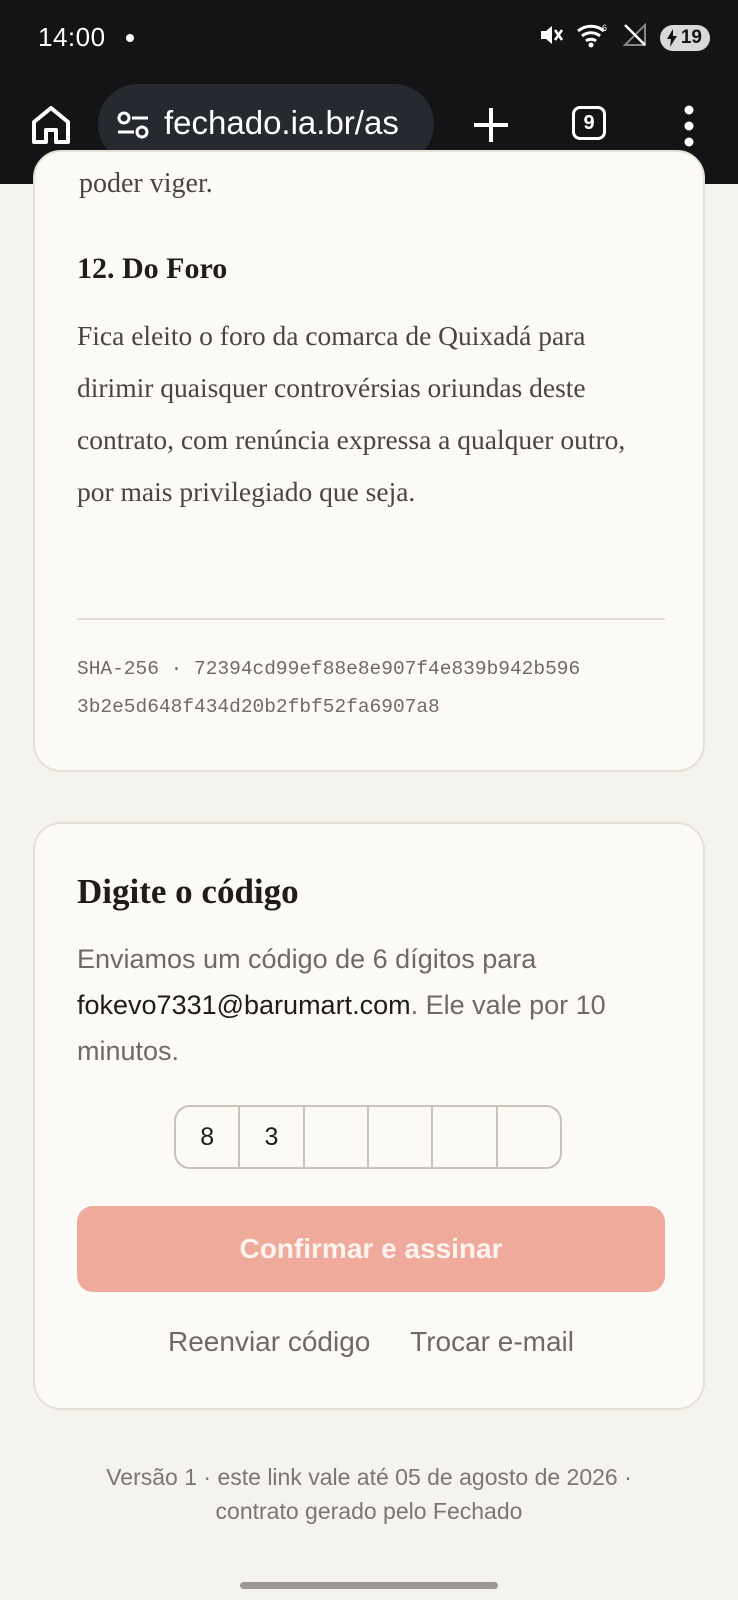  Describe the element at coordinates (258, 707) in the screenshot. I see `hash-line-2: 3b2e5d648f434d20b2fbf52fa6907a8` at that location.